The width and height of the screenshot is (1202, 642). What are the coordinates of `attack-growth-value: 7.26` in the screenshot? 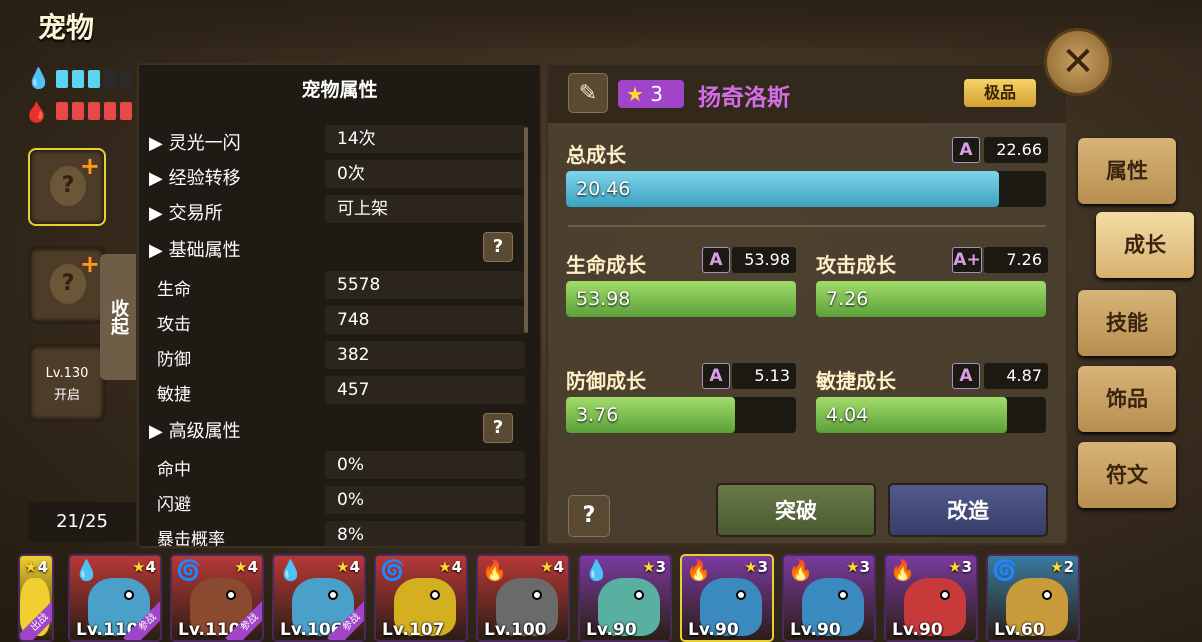 It's located at (847, 299).